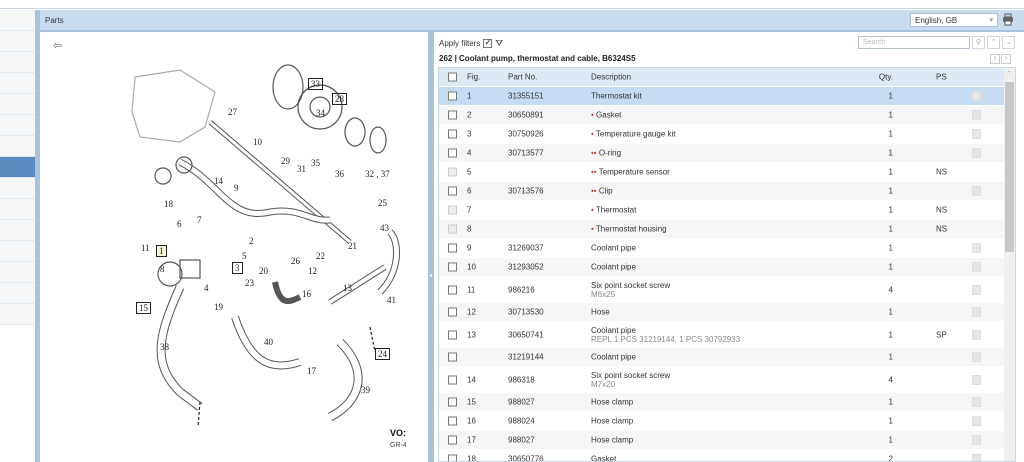  What do you see at coordinates (315, 84) in the screenshot?
I see `callout-33: 33` at bounding box center [315, 84].